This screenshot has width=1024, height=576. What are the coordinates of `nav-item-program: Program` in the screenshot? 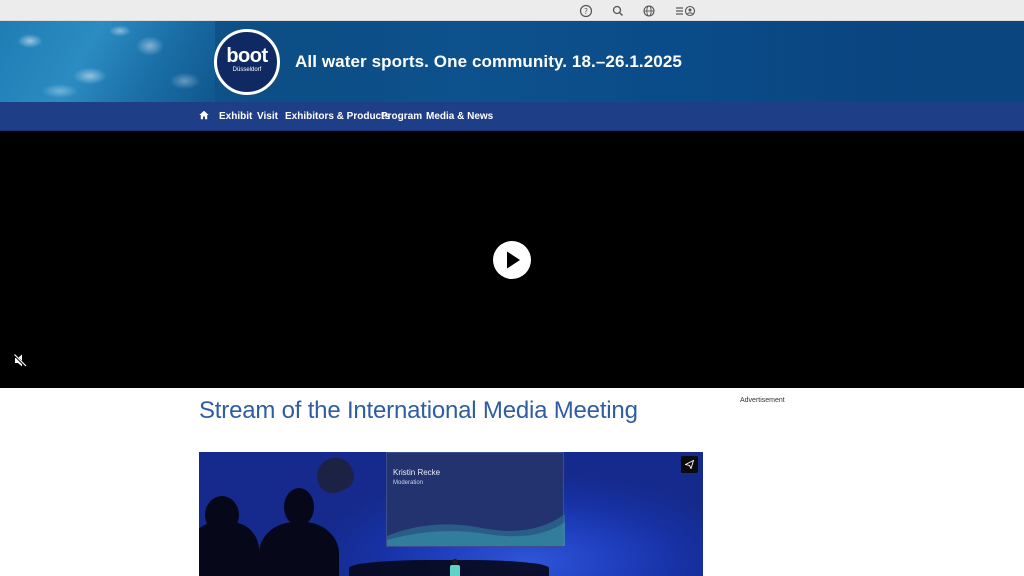 It's located at (401, 116).